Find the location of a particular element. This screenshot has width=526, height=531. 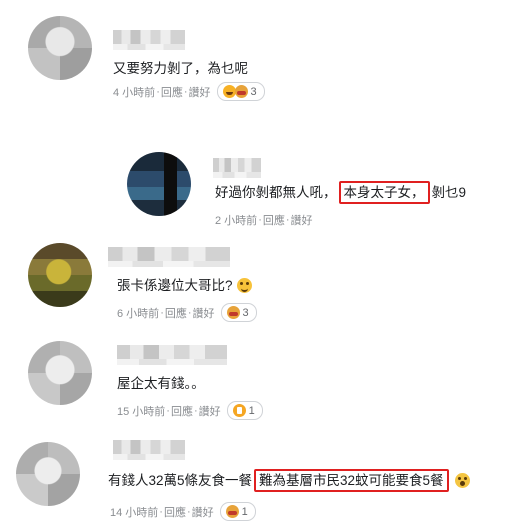

fearful-emoji-icon is located at coordinates (462, 480).